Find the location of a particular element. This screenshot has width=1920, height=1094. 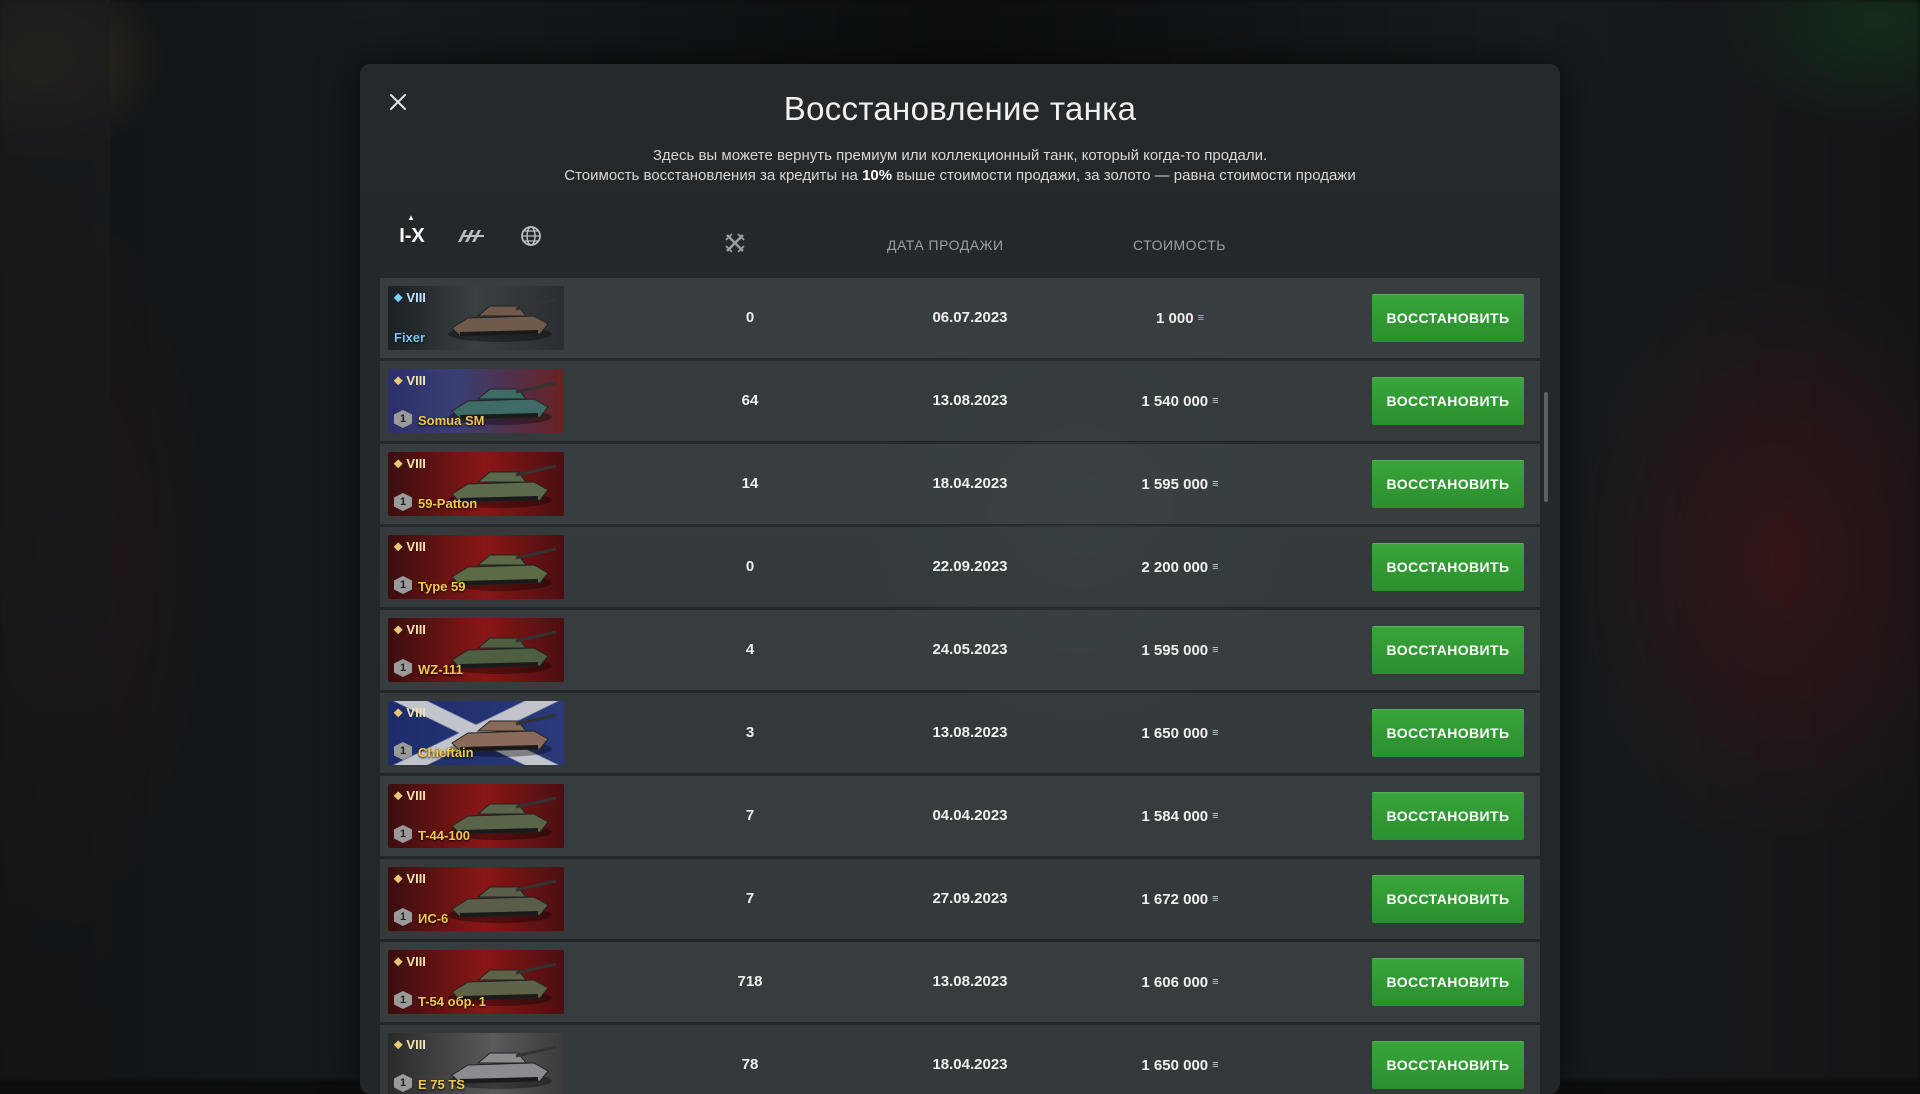

tier-sort-filter: ▲ I-X is located at coordinates (412, 230).